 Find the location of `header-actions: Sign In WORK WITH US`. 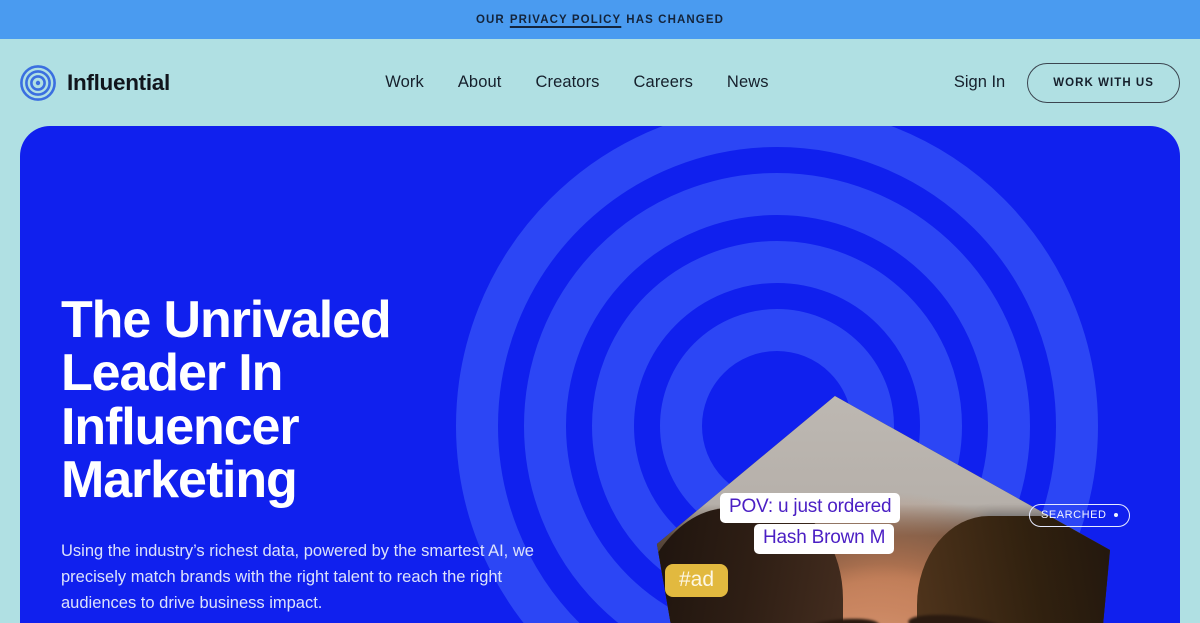

header-actions: Sign In WORK WITH US is located at coordinates (1067, 82).